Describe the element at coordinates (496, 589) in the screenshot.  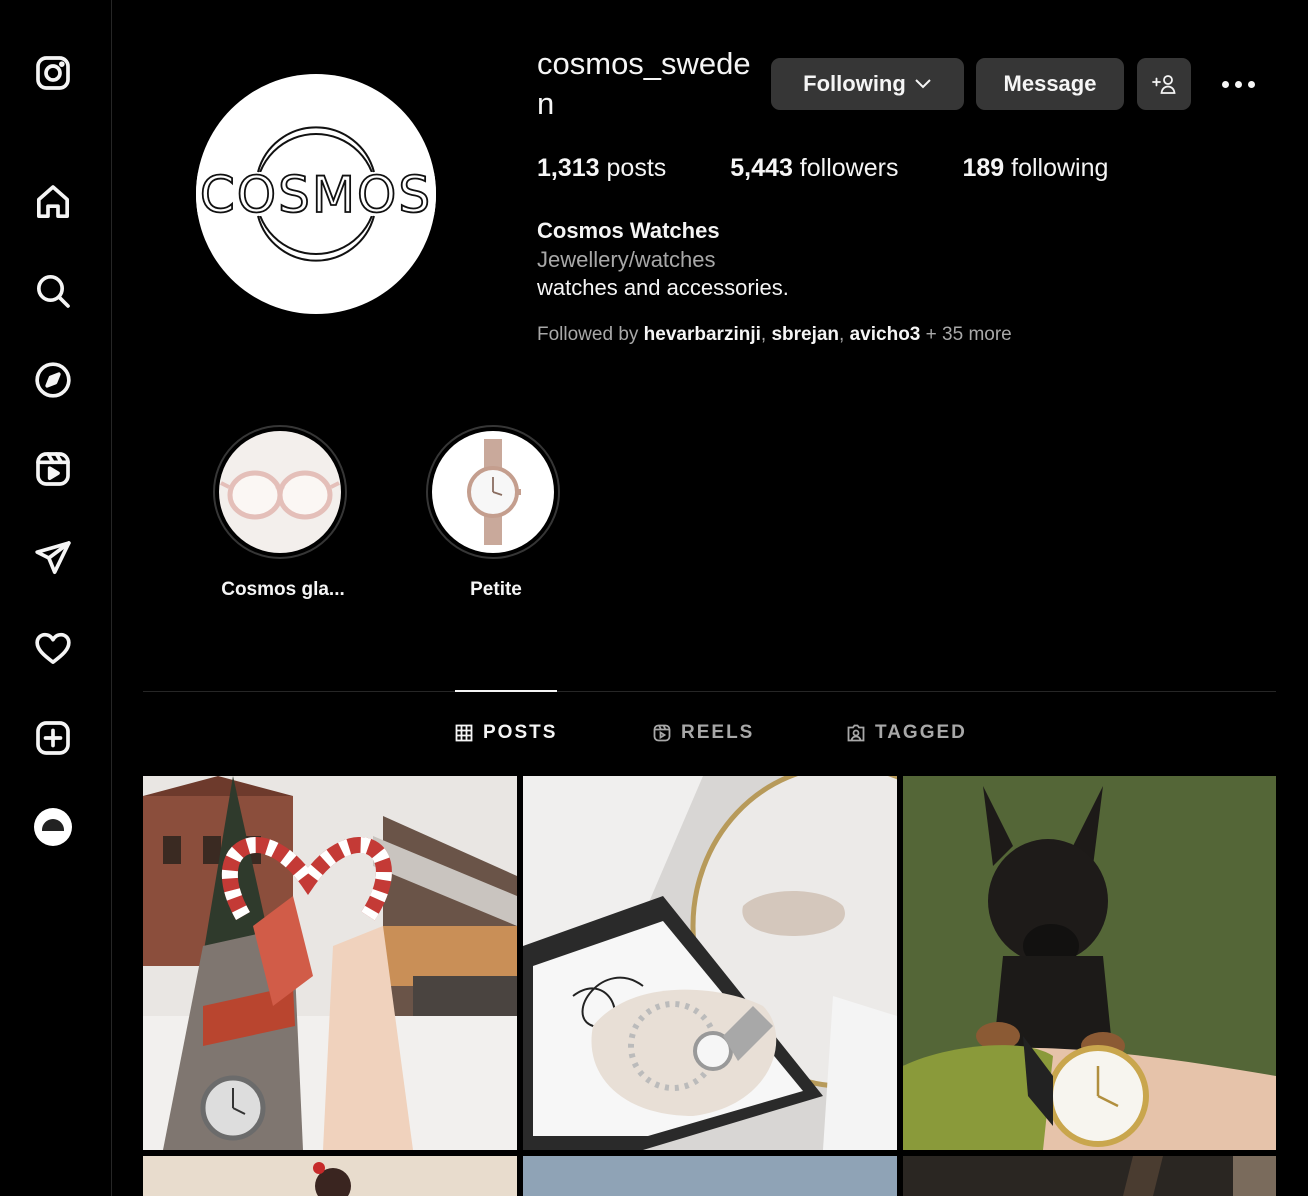
I see `highlight-label: Petite` at that location.